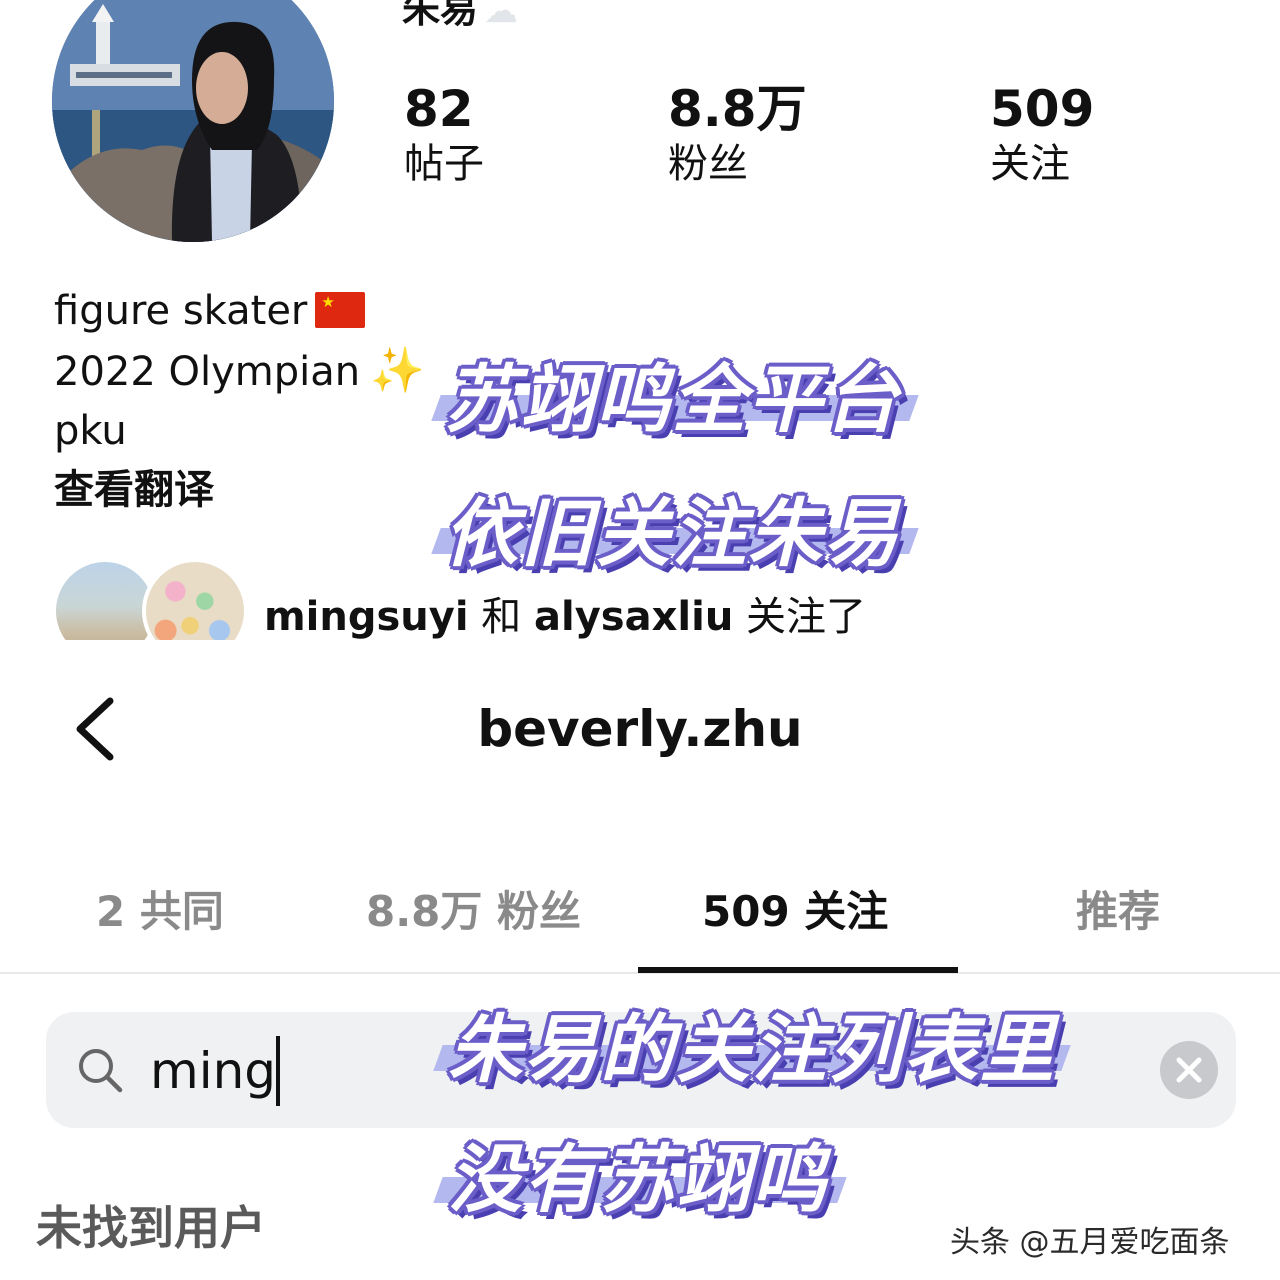 This screenshot has height=1280, width=1280. I want to click on stat-following-value: 509, so click(1042, 109).